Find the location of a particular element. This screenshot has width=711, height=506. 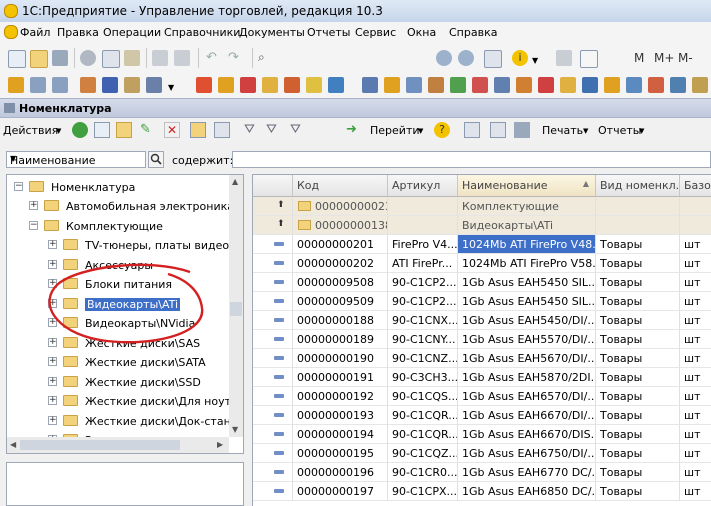

menu-windows: Окна is located at coordinates (421, 32).